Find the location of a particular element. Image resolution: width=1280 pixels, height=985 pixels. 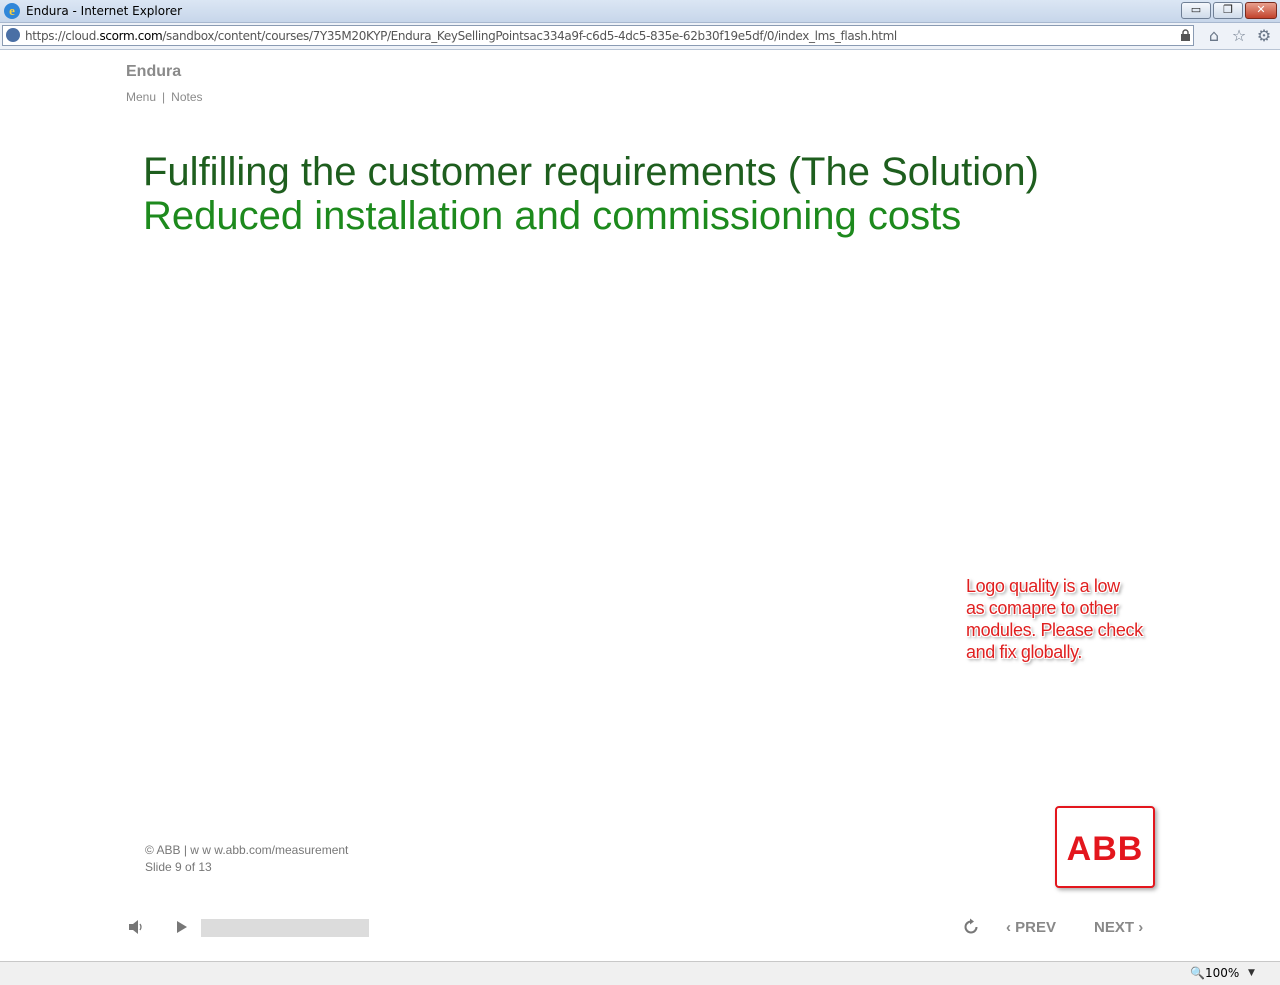

url-prefix: https://cloud. is located at coordinates (62, 36).